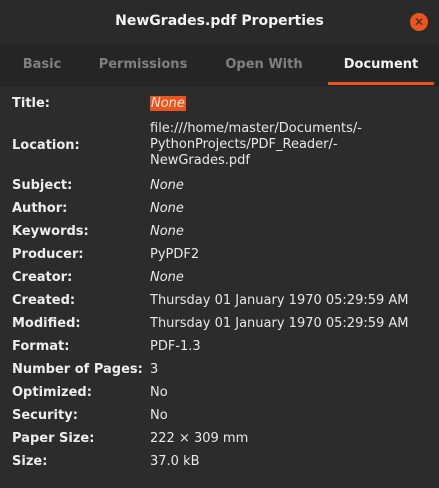 Image resolution: width=439 pixels, height=488 pixels. Describe the element at coordinates (50, 231) in the screenshot. I see `keywords-label: Keywords:` at that location.